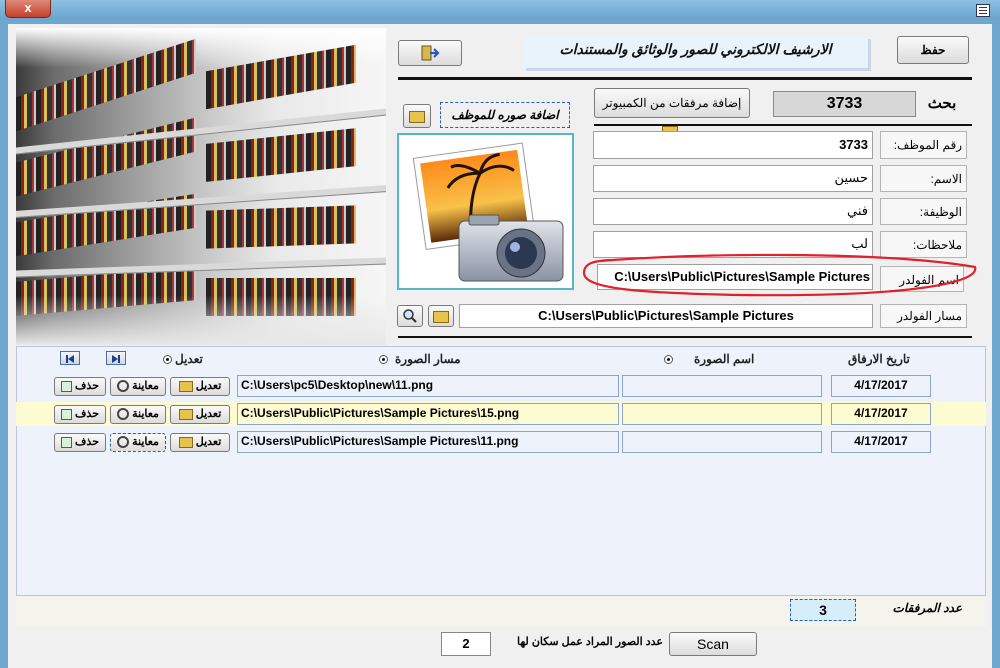 Image resolution: width=1000 pixels, height=668 pixels. Describe the element at coordinates (942, 103) in the screenshot. I see `search-label: بحث` at that location.